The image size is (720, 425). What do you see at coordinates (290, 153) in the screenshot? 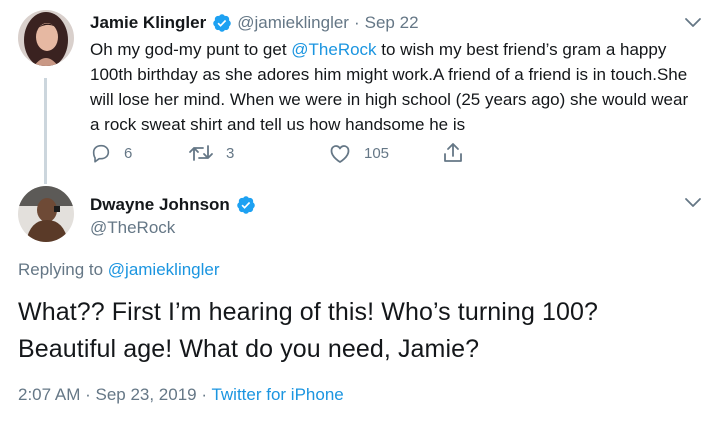
I see `tweet1-action-bar: 6 3 105` at bounding box center [290, 153].